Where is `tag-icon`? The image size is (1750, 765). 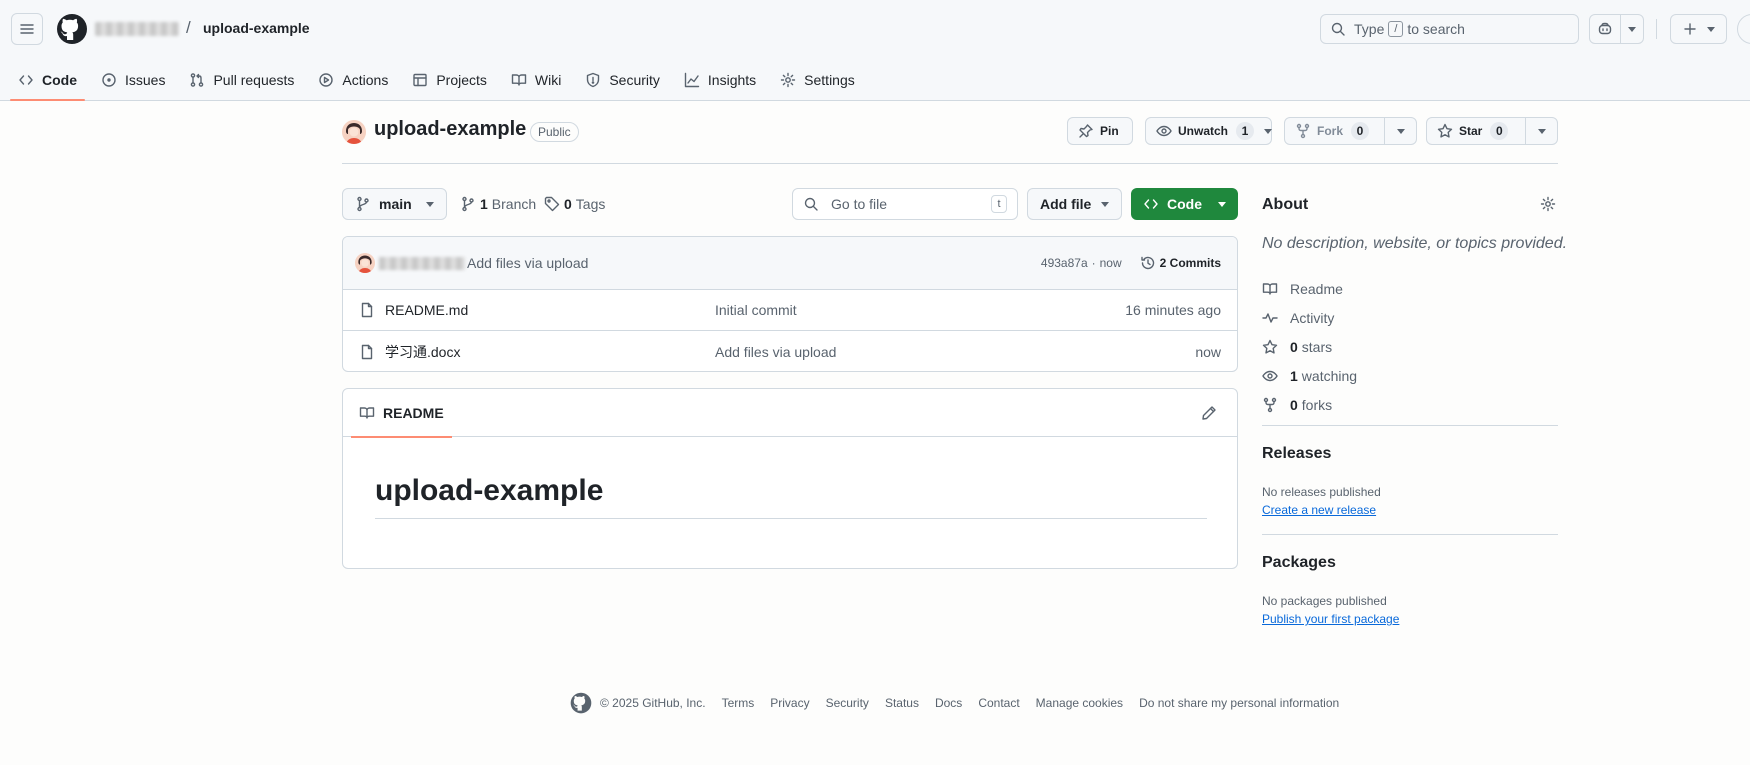
tag-icon is located at coordinates (552, 204).